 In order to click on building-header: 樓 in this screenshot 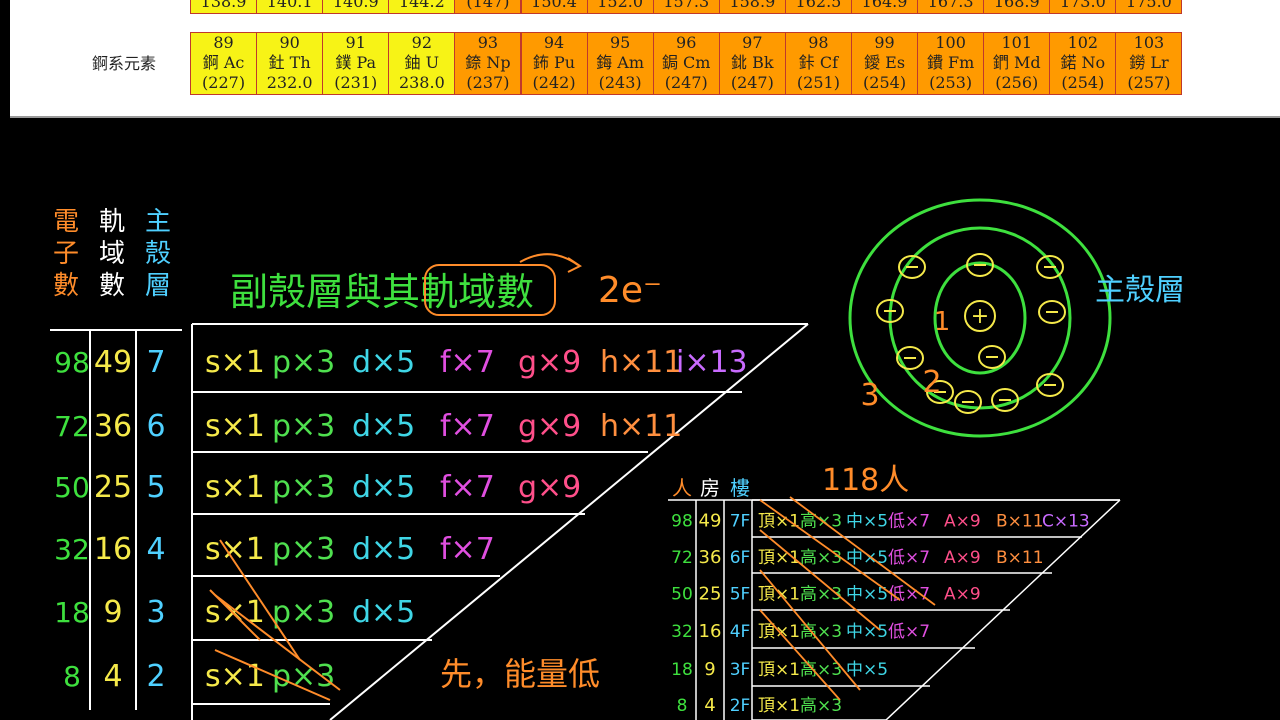, I will do `click(740, 488)`.